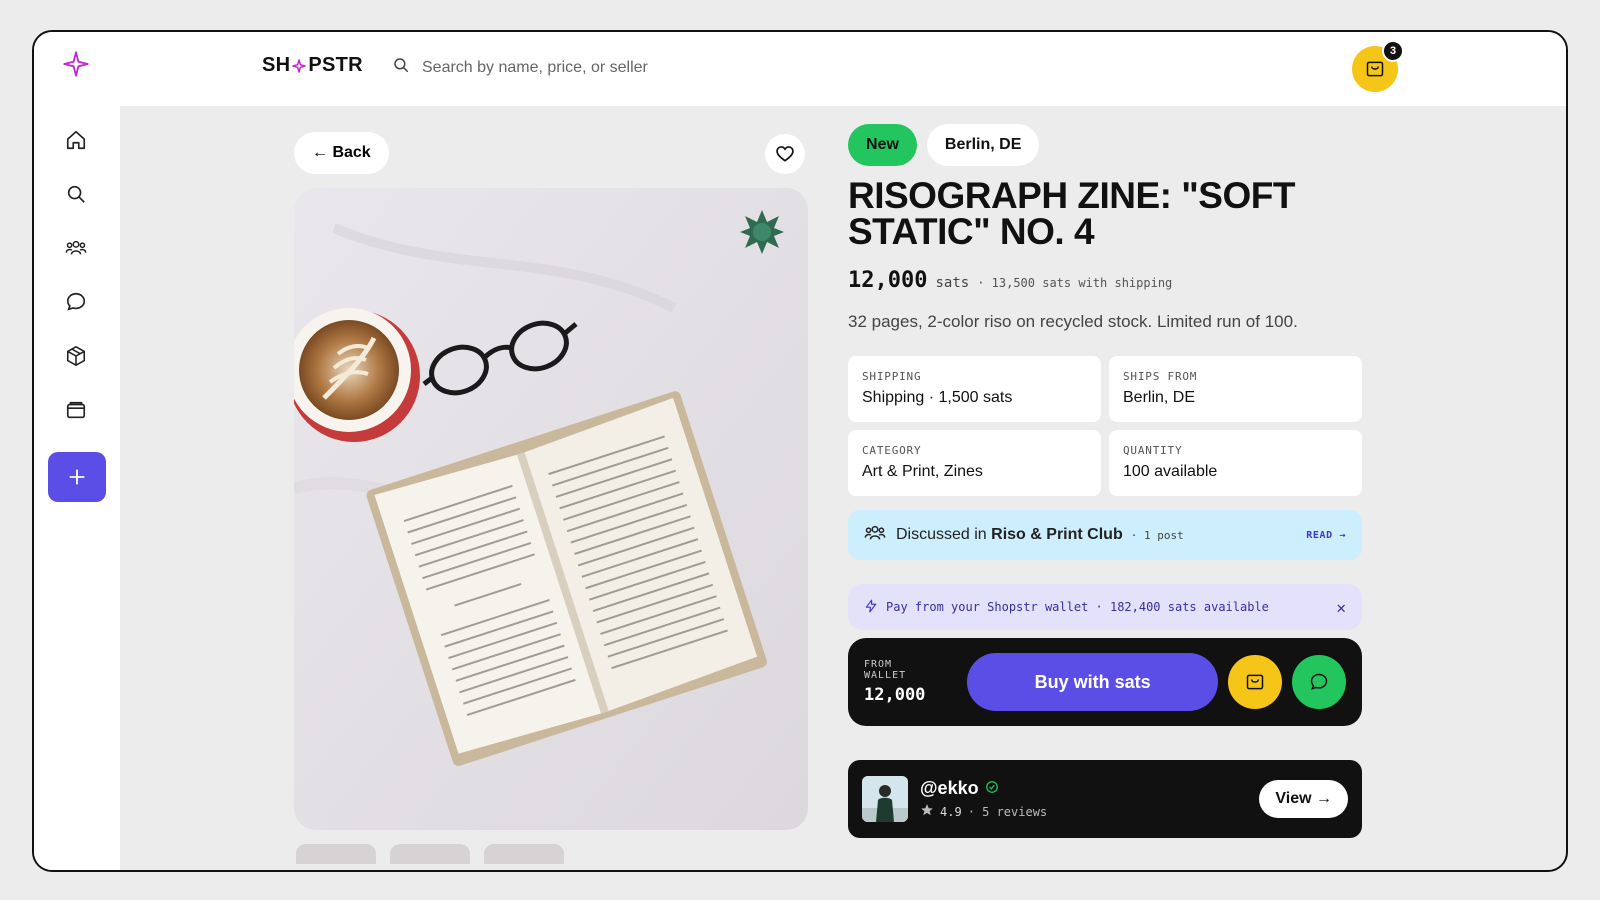  Describe the element at coordinates (1071, 213) in the screenshot. I see `product-title: RISOGRAPH ZINE: "SOFT STATIC" NO. 4` at that location.